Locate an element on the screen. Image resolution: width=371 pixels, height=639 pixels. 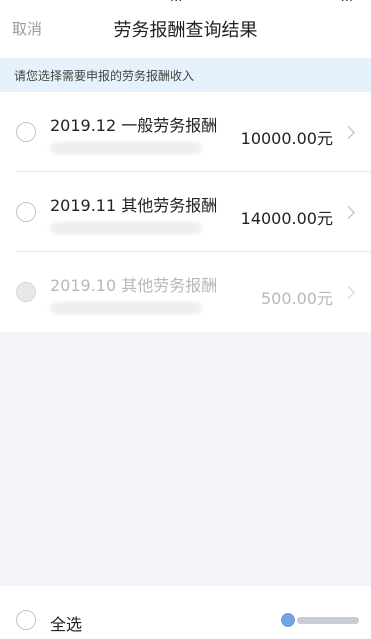
income-title: 2019.11 其他劳务报酬 is located at coordinates (134, 205).